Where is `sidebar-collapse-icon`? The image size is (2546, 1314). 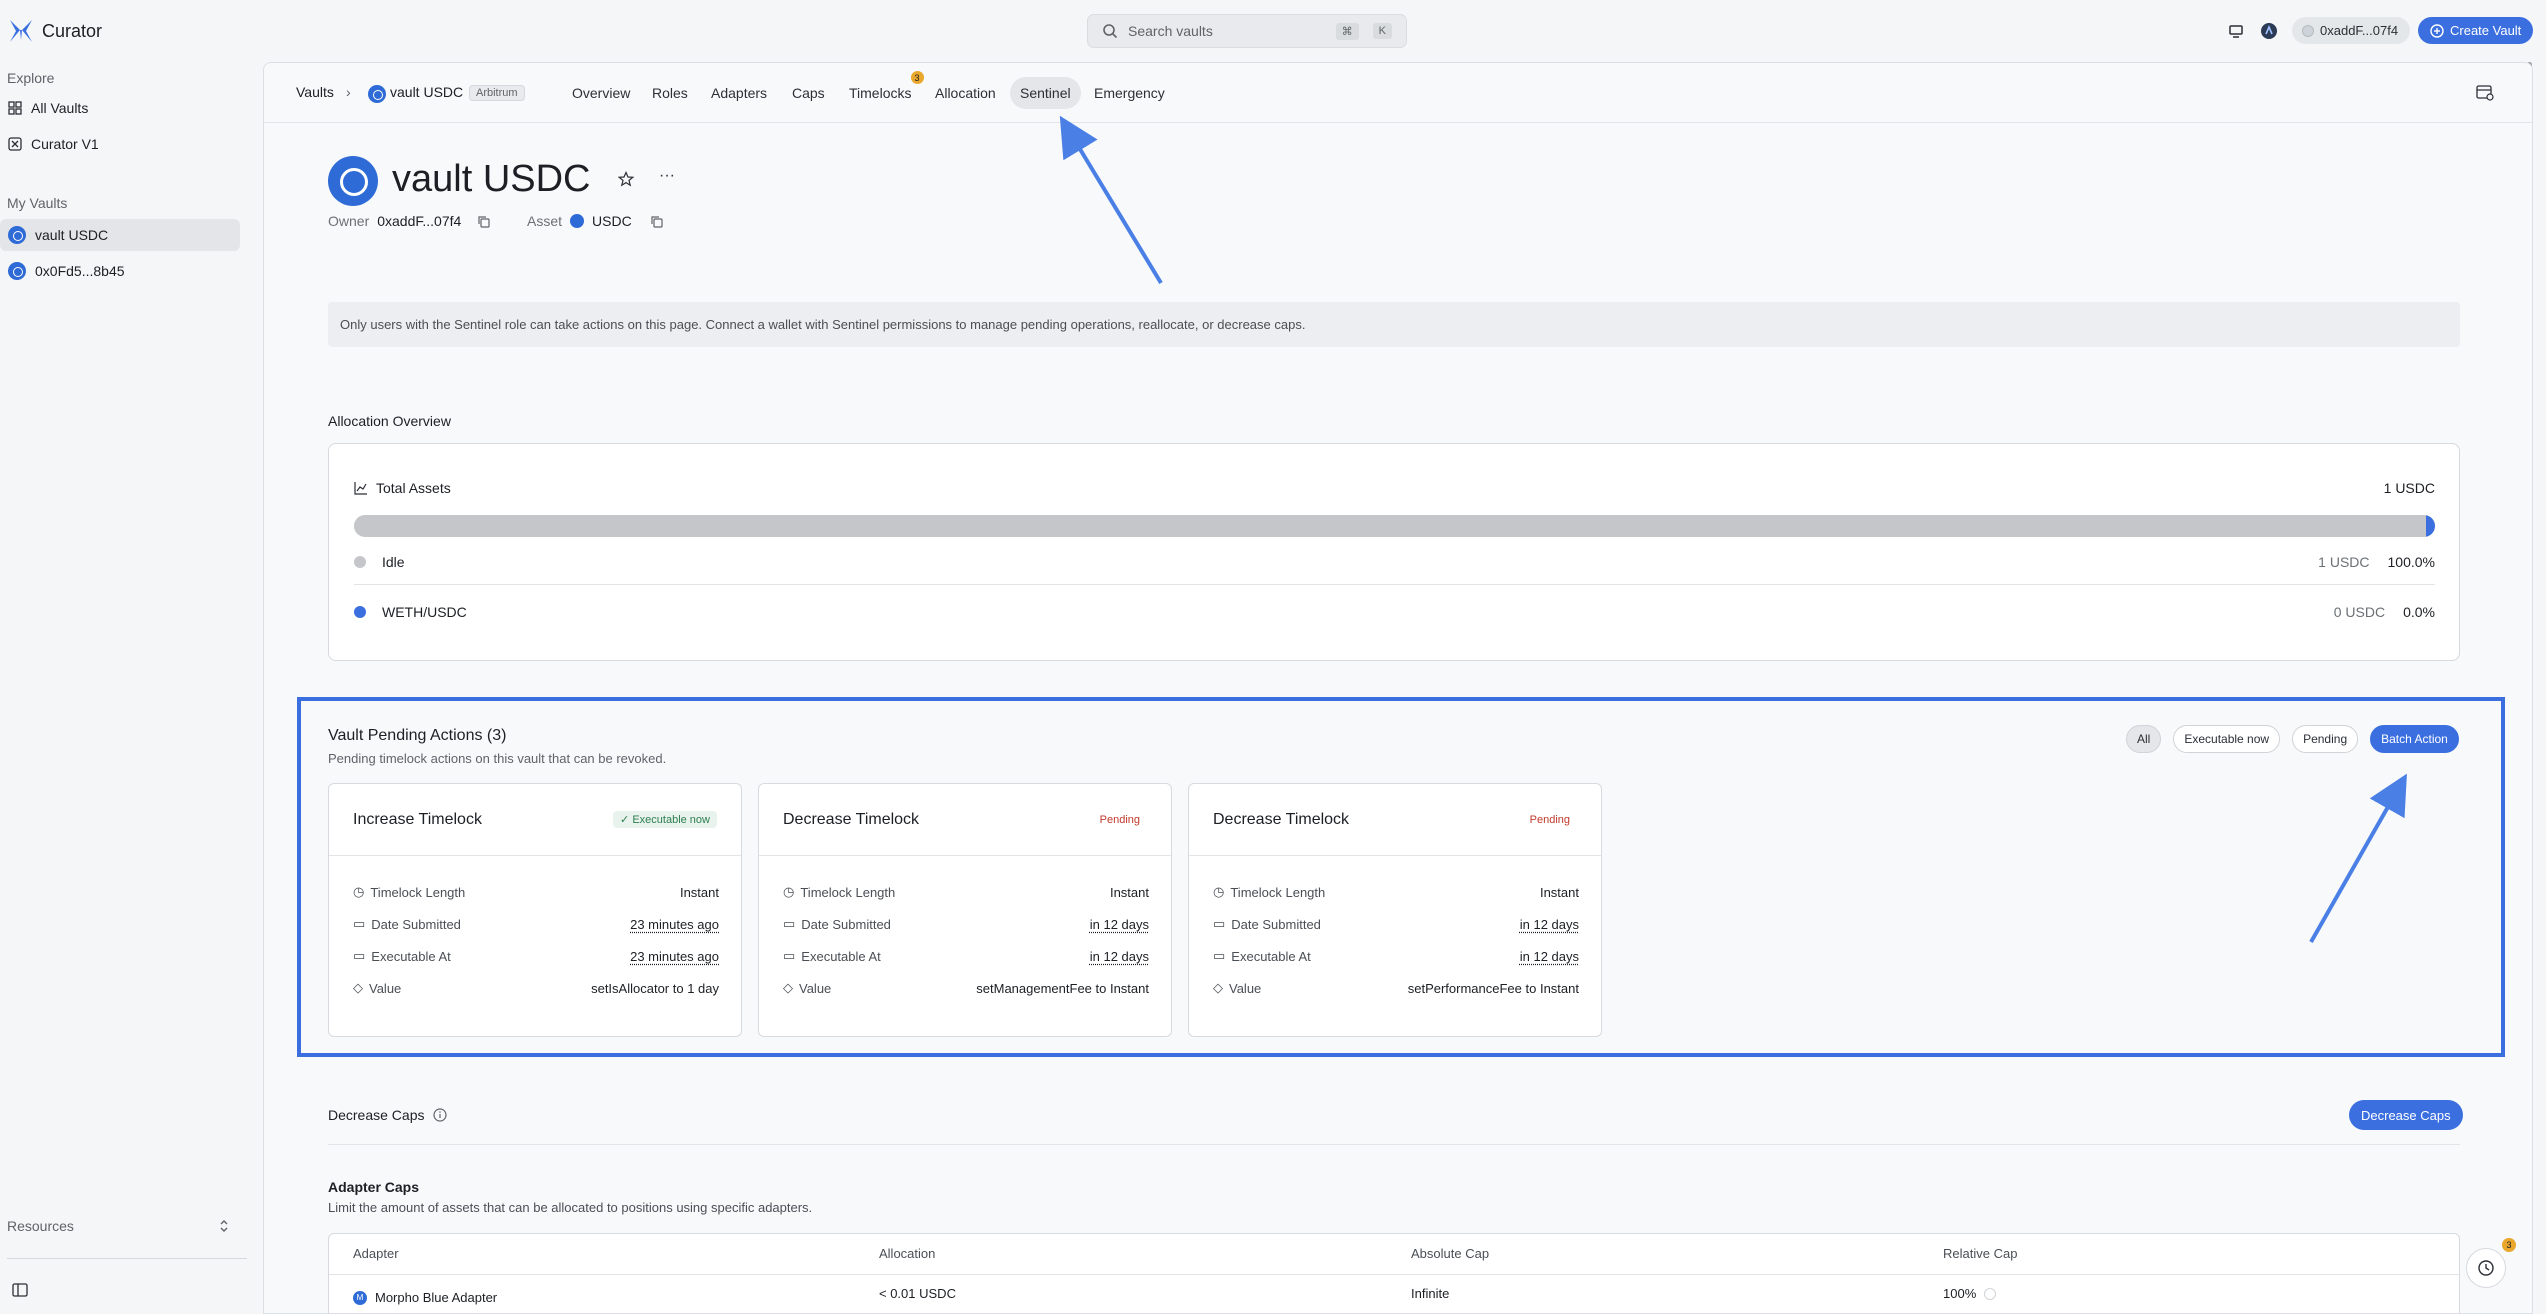
sidebar-collapse-icon is located at coordinates (20, 1292).